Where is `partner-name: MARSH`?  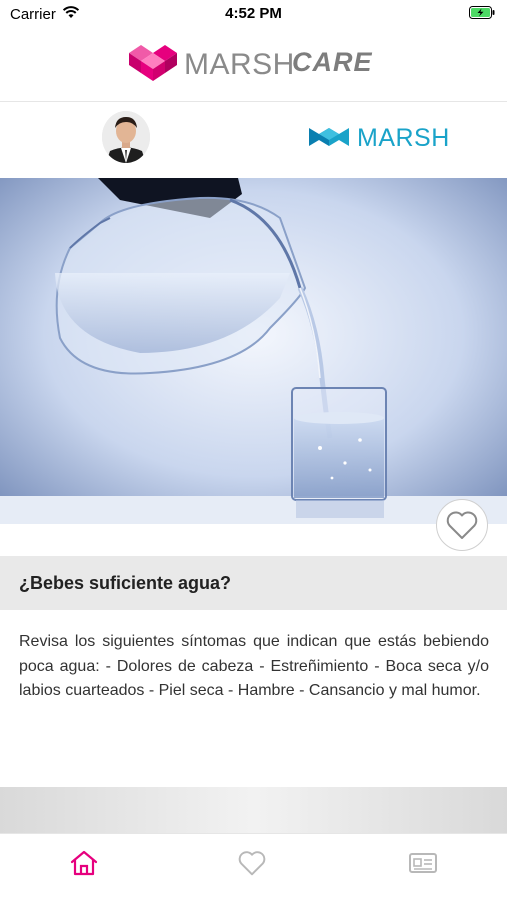 partner-name: MARSH is located at coordinates (403, 138).